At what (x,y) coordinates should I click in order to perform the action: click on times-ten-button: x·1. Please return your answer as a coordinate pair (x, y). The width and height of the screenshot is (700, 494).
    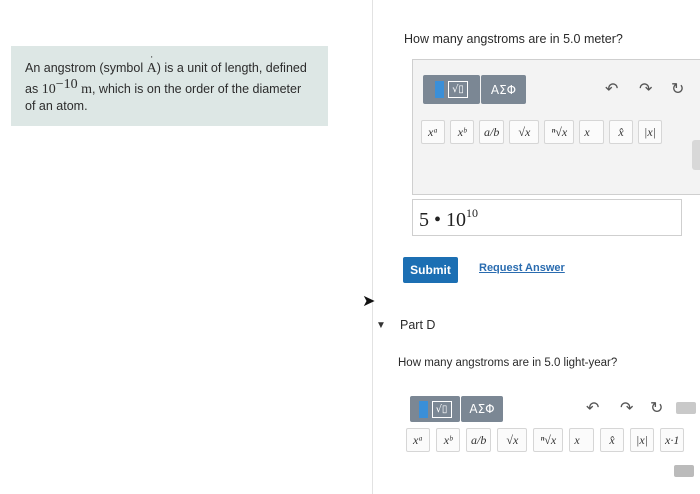
    Looking at the image, I should click on (672, 440).